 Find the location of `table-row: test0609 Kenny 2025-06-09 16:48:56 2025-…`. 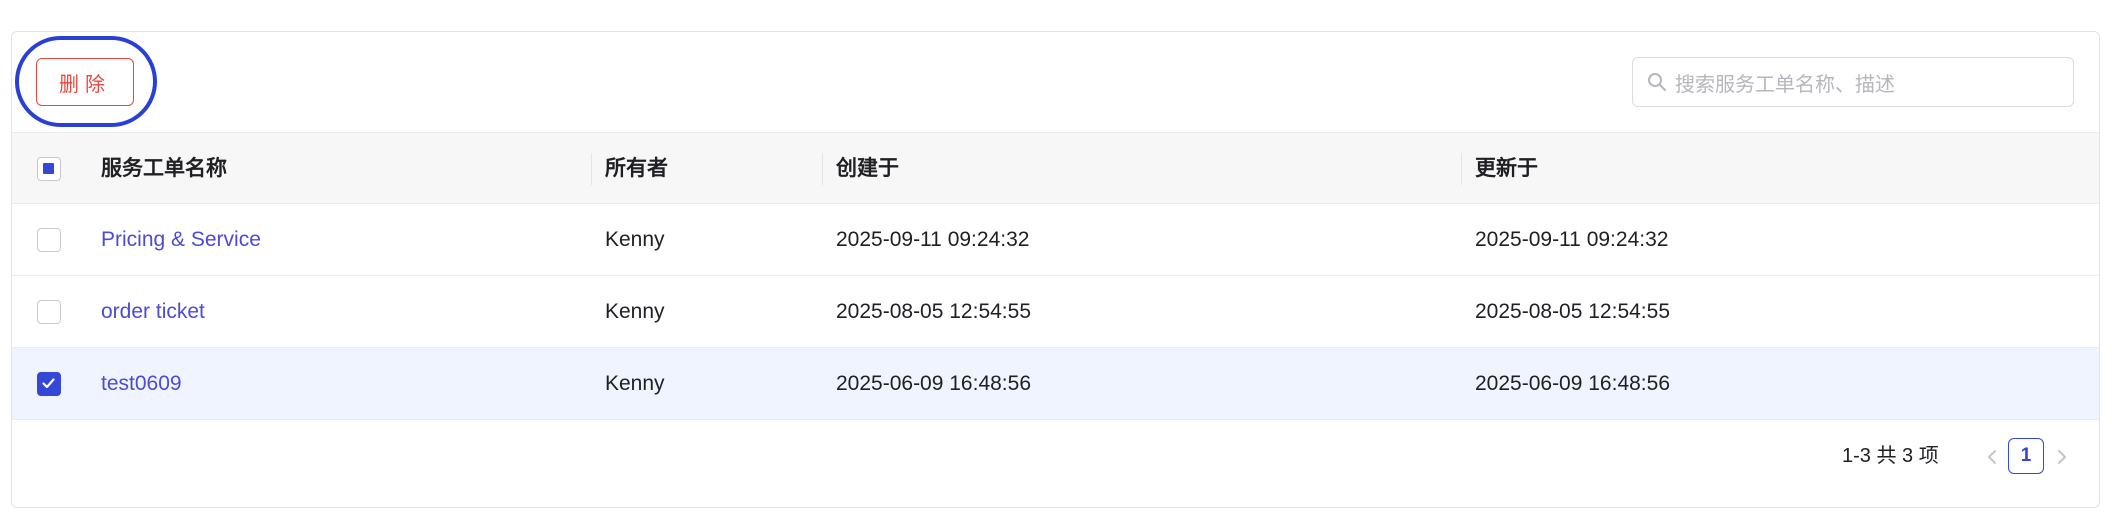

table-row: test0609 Kenny 2025-06-09 16:48:56 2025-… is located at coordinates (1055, 384).